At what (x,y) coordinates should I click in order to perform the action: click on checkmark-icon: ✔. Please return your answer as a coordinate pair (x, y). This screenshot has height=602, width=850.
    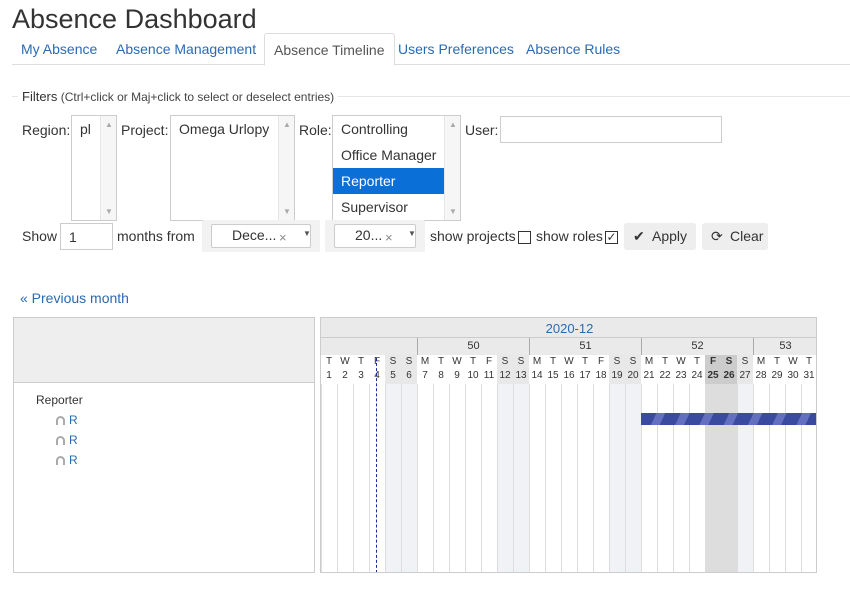
    Looking at the image, I should click on (639, 236).